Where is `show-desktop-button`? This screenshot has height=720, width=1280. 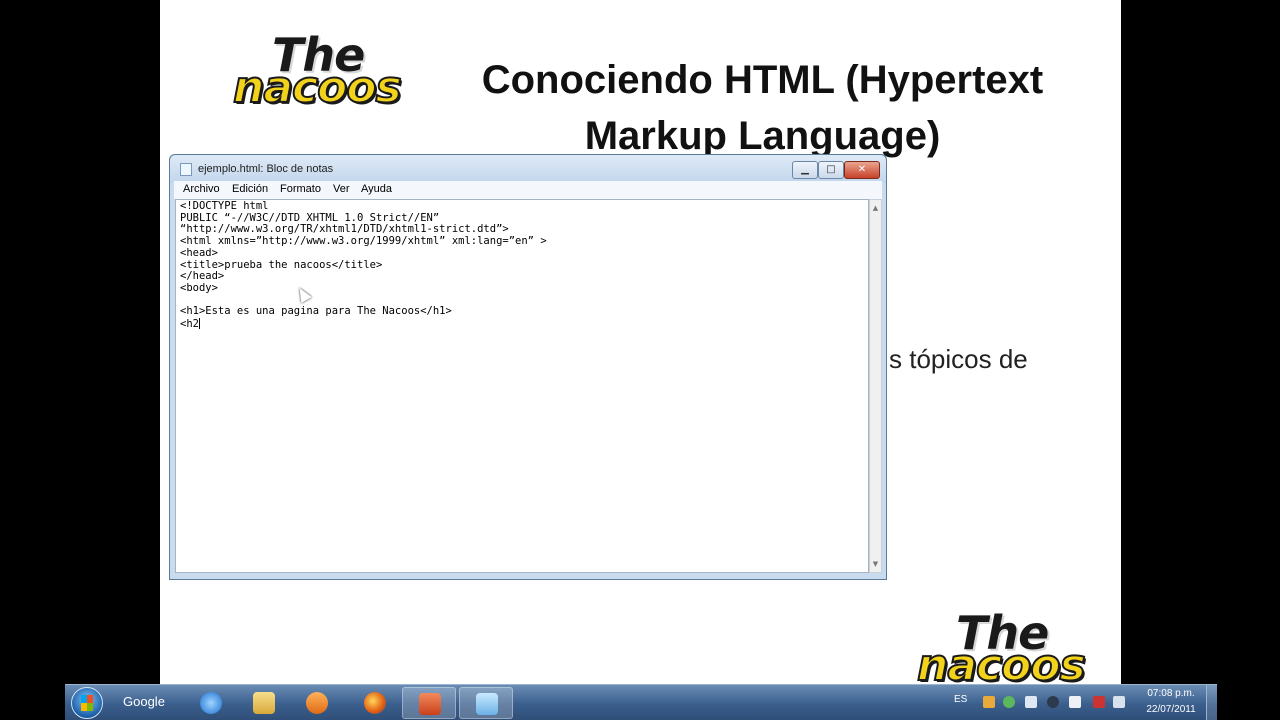 show-desktop-button is located at coordinates (1211, 702).